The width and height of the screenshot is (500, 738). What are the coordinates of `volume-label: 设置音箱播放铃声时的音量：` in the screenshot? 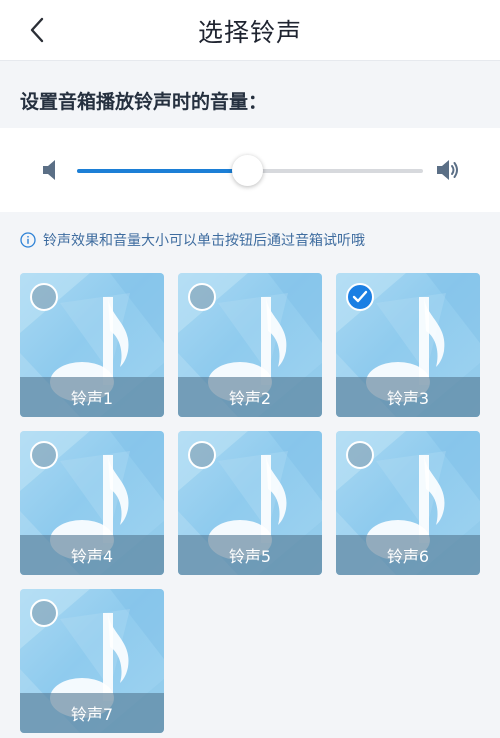 It's located at (144, 102).